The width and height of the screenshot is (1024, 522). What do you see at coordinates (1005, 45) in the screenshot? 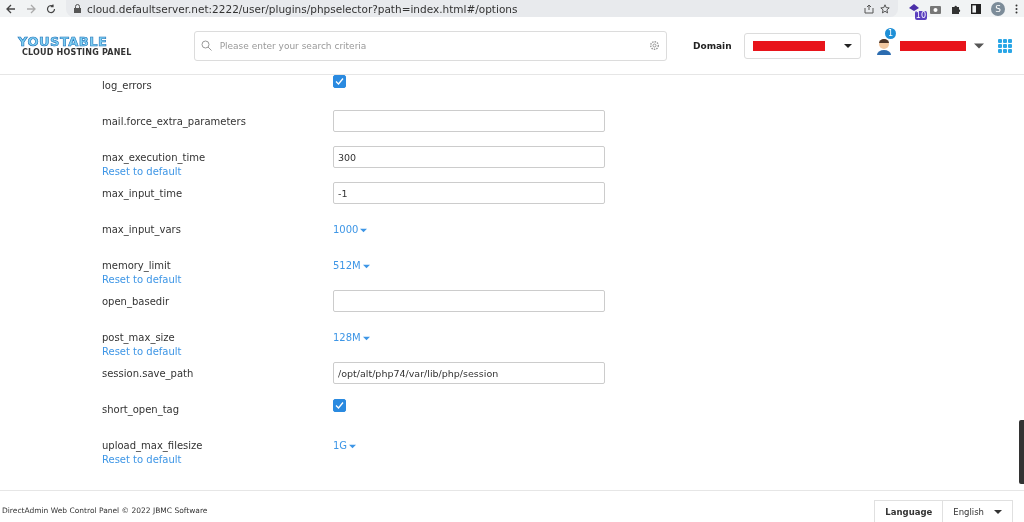
I see `apps-grid-icon` at bounding box center [1005, 45].